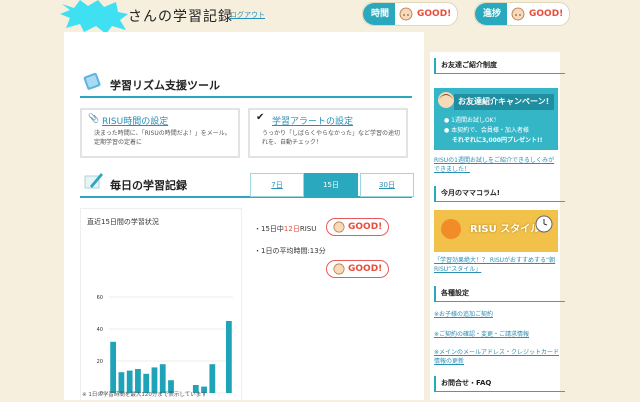 This screenshot has height=402, width=640. What do you see at coordinates (162, 138) in the screenshot?
I see `risu-time-desc: 決まった時間に、「RISUの時間だよ！」をメール。定期学習の定着に` at bounding box center [162, 138].